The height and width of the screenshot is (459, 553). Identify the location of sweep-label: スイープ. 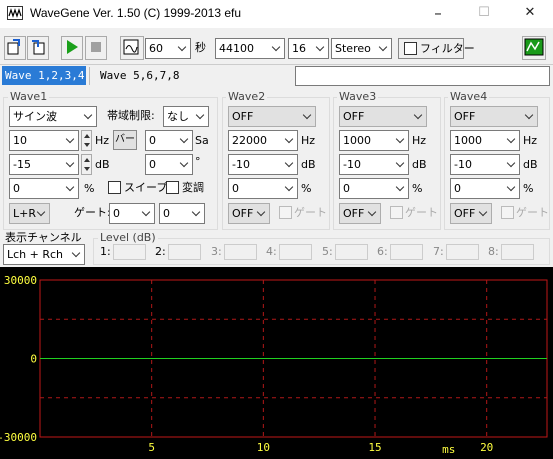
(146, 187).